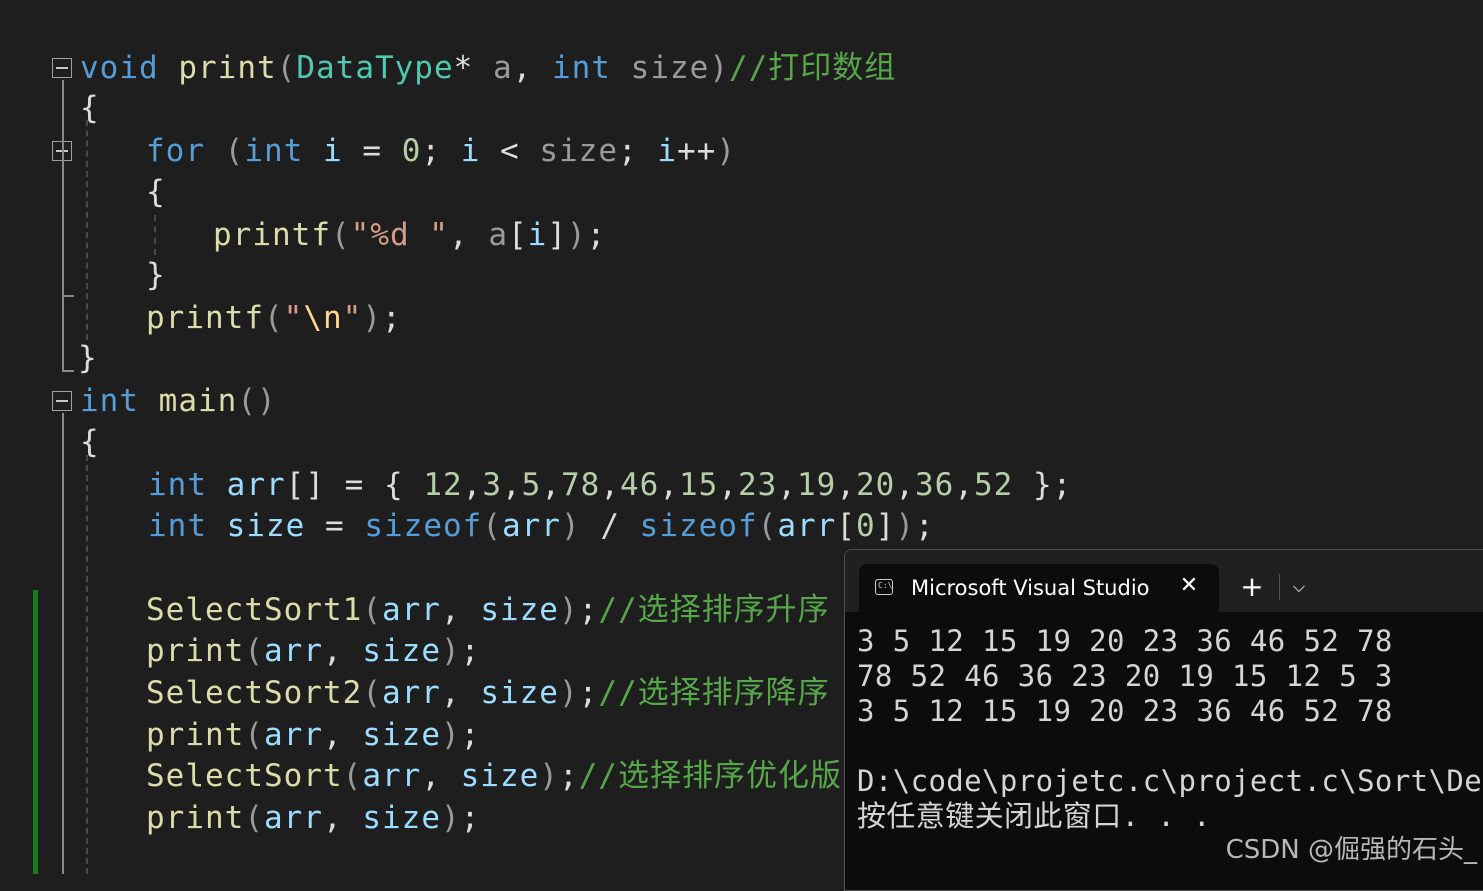  I want to click on close-icon: ✕, so click(1189, 586).